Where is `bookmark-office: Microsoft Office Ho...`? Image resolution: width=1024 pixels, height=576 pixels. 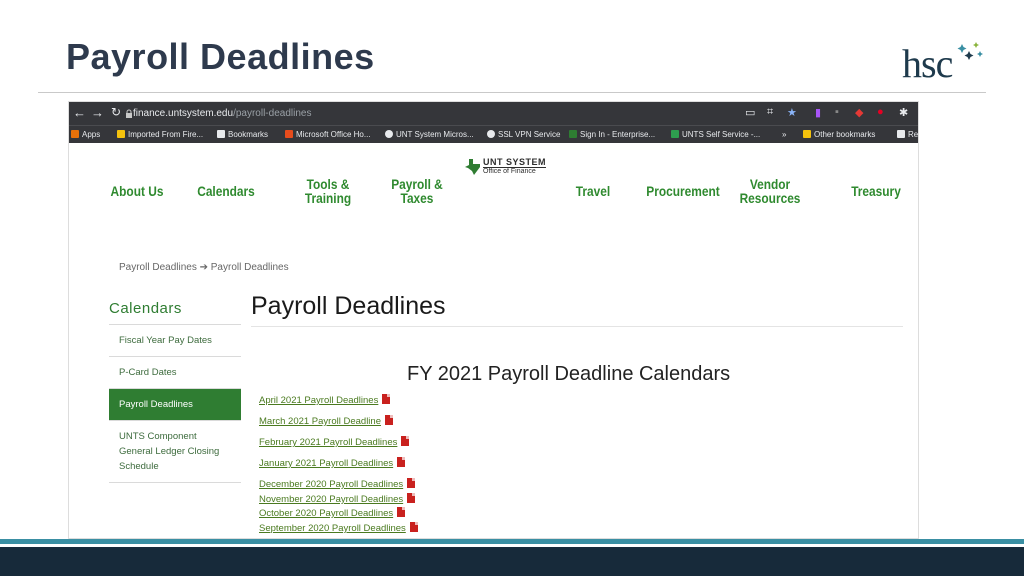 bookmark-office: Microsoft Office Ho... is located at coordinates (328, 135).